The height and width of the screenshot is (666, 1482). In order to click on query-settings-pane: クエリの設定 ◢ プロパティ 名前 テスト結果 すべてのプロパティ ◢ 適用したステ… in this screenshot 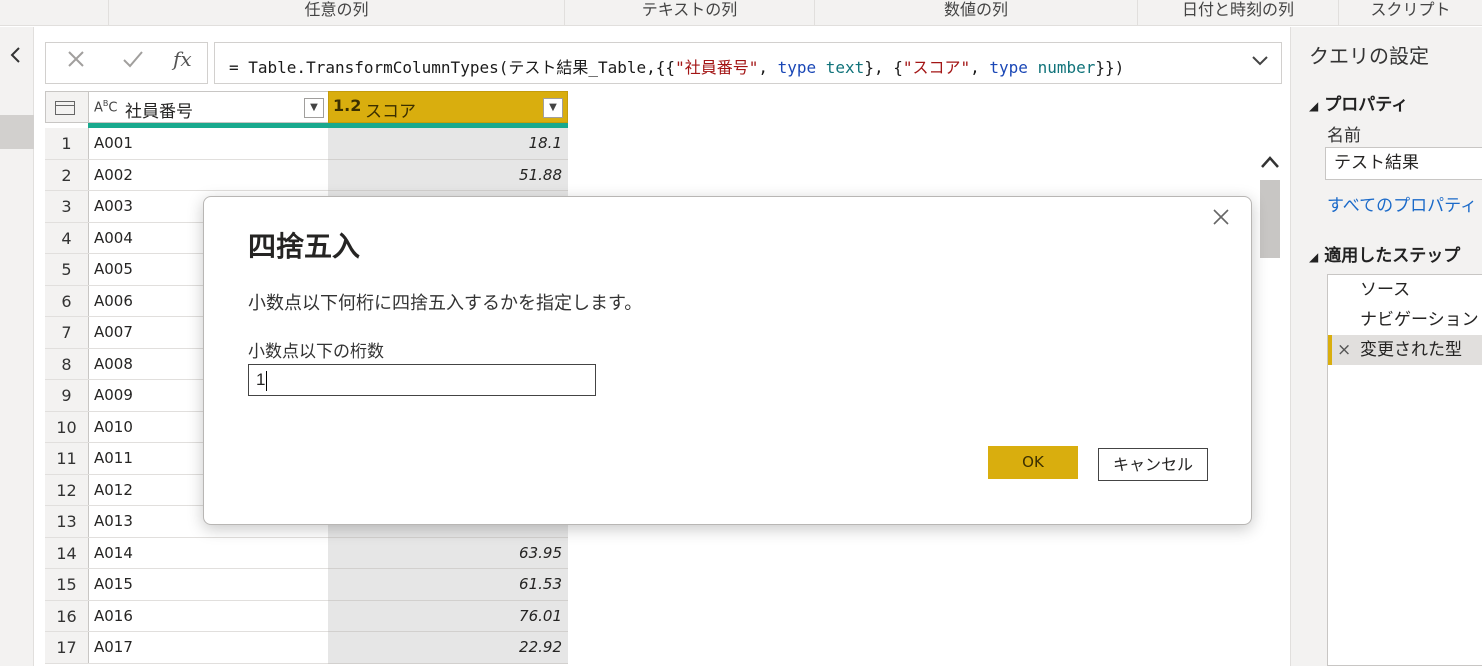, I will do `click(1386, 346)`.